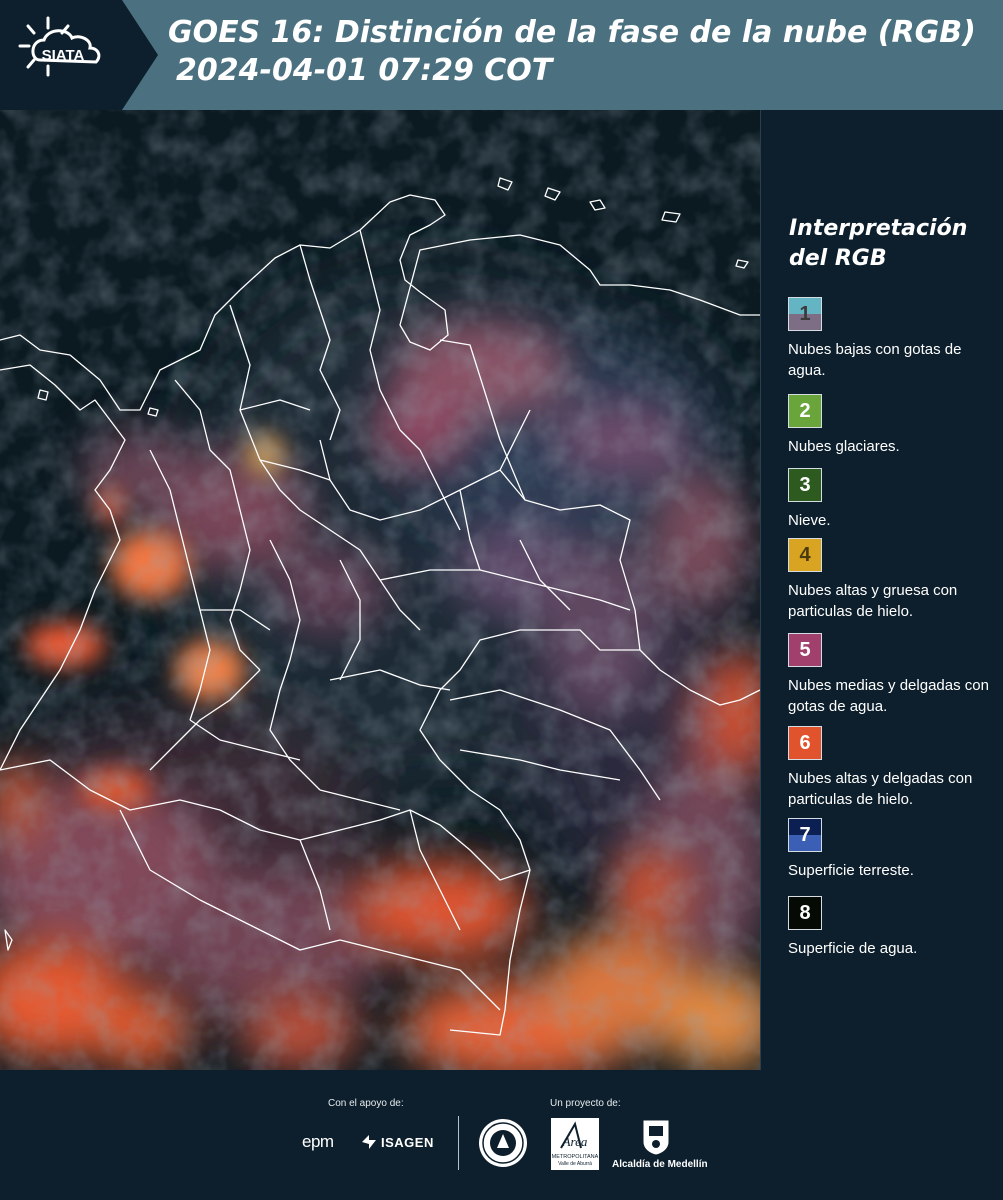  I want to click on area-sub-text: METROPOLITANA, so click(575, 1157).